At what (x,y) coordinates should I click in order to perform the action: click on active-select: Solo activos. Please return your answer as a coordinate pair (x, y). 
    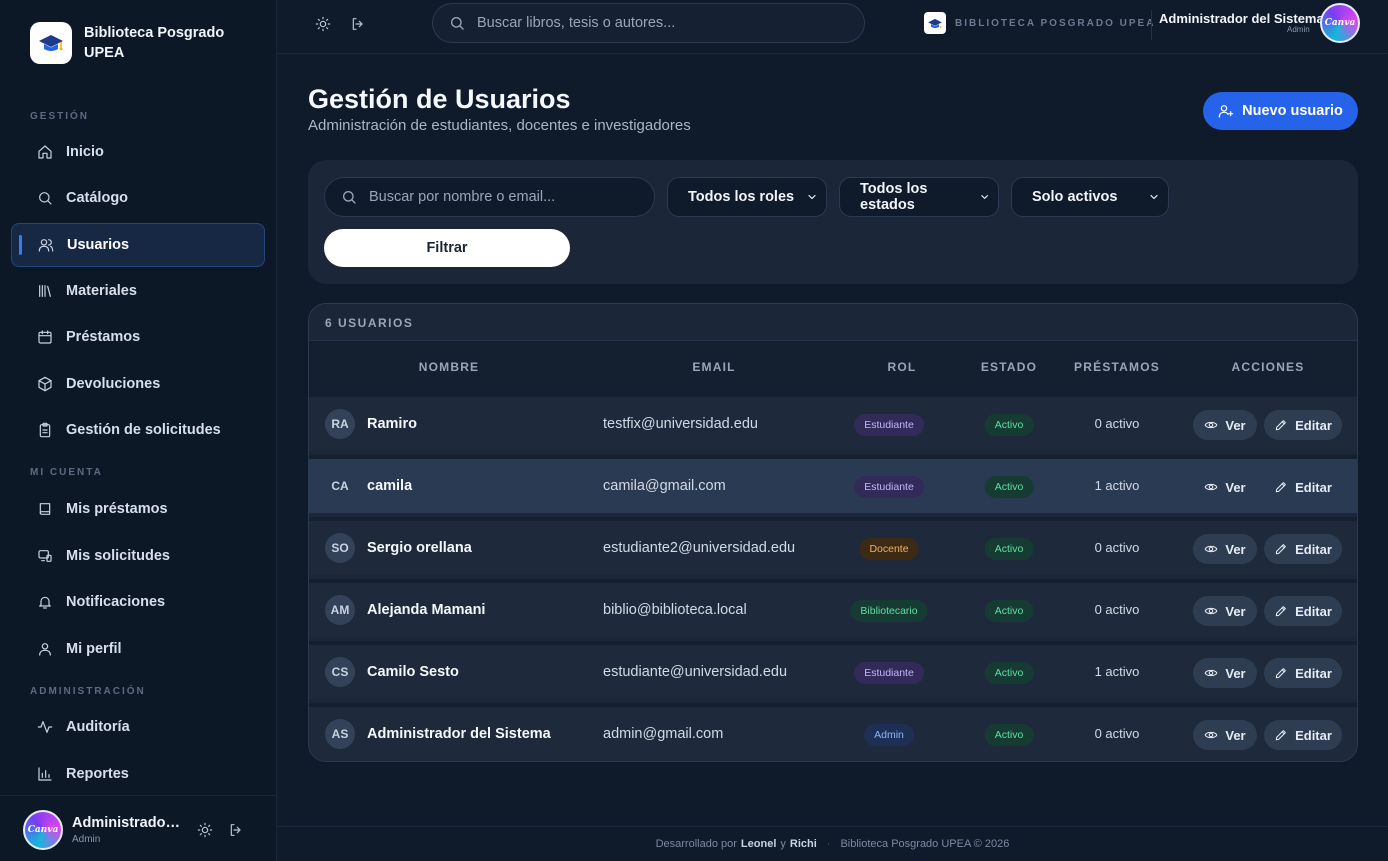
    Looking at the image, I should click on (1090, 197).